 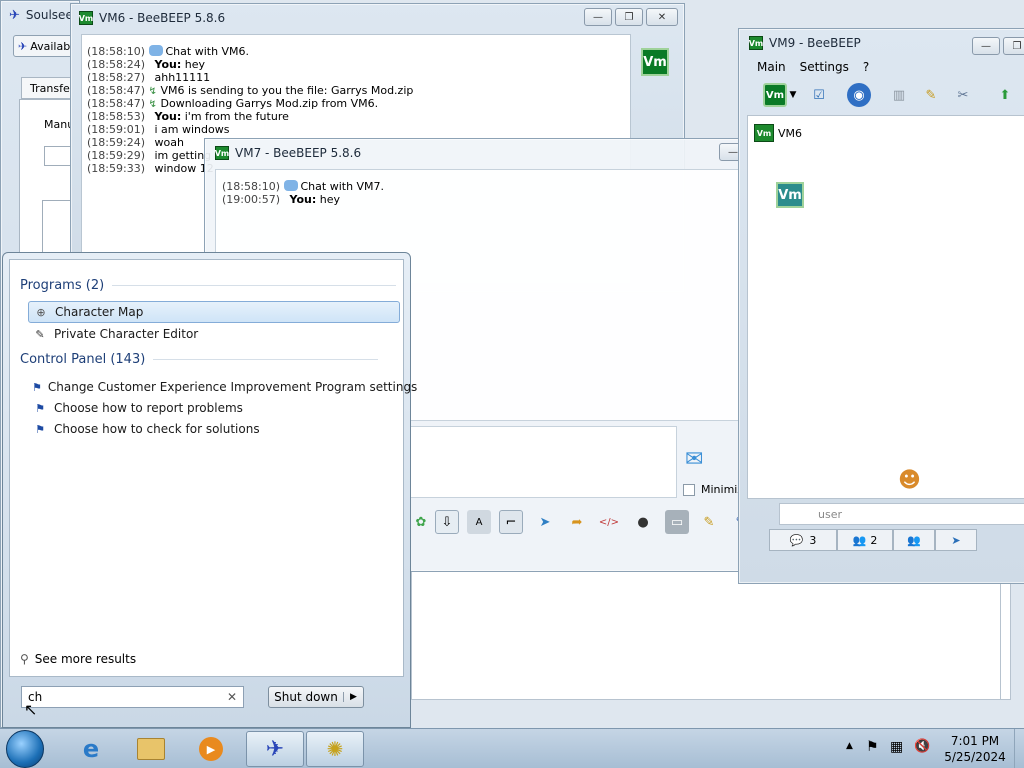 What do you see at coordinates (208, 285) in the screenshot?
I see `programs-header: Programs (2)` at bounding box center [208, 285].